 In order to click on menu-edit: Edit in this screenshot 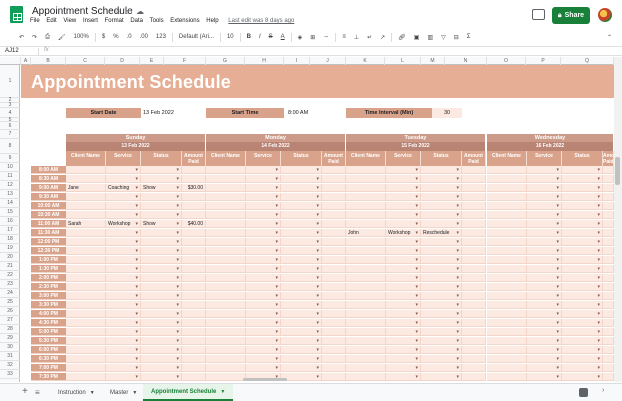, I will do `click(51, 21)`.